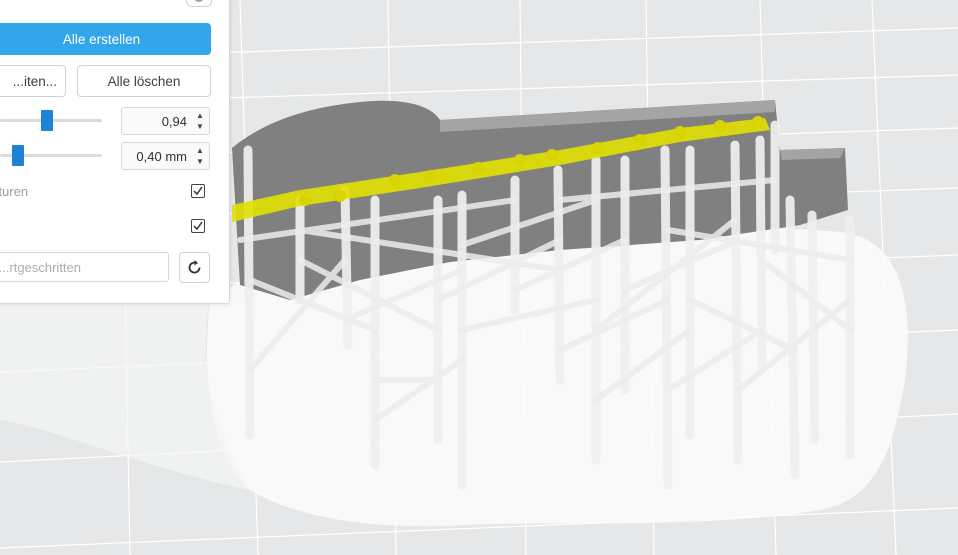 The image size is (958, 555). What do you see at coordinates (18, 155) in the screenshot?
I see `slider-2-thumb` at bounding box center [18, 155].